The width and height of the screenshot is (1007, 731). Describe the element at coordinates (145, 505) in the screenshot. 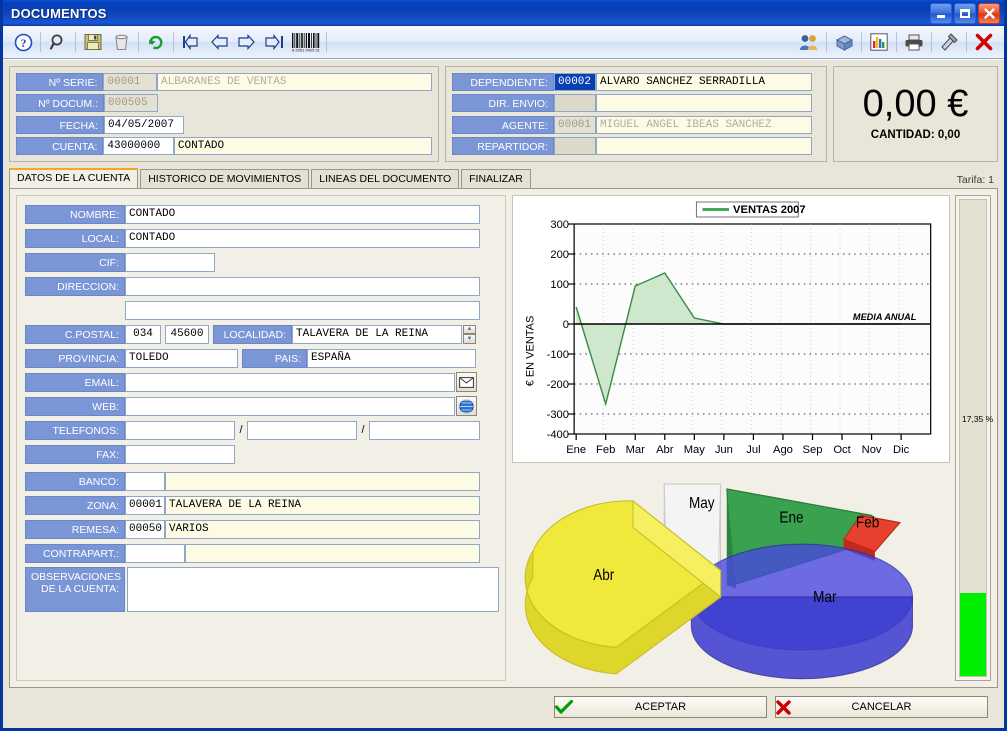

I see `input-zona-code: 00001` at that location.